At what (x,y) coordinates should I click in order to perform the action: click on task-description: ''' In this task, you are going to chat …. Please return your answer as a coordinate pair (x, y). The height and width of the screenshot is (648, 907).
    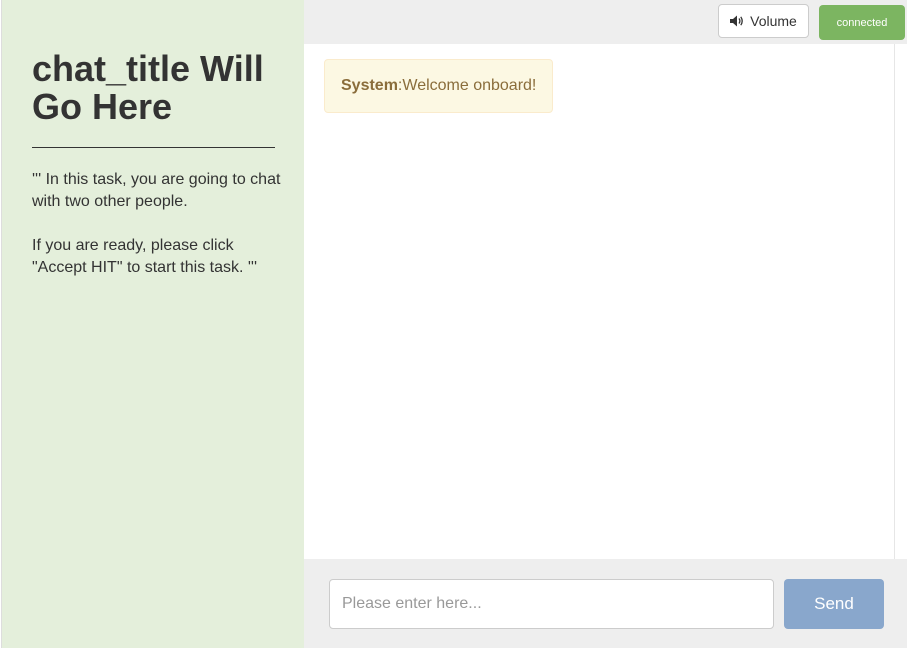
    Looking at the image, I should click on (157, 235).